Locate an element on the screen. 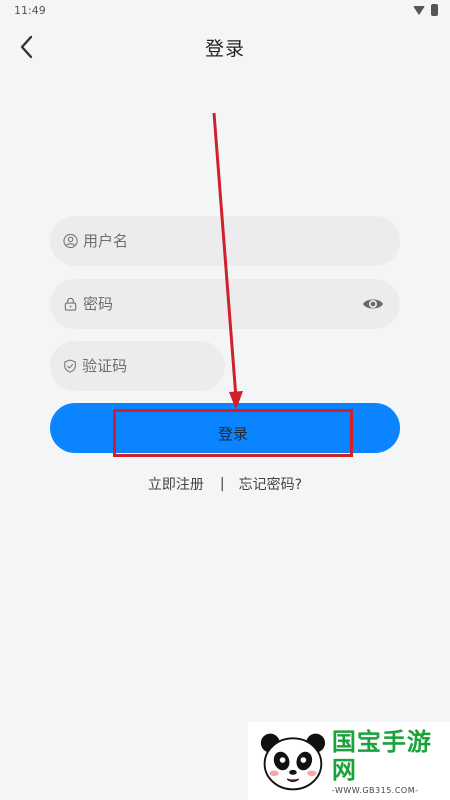 Image resolution: width=450 pixels, height=800 pixels. links-row: 立即注册 | 忘记密码? is located at coordinates (225, 484).